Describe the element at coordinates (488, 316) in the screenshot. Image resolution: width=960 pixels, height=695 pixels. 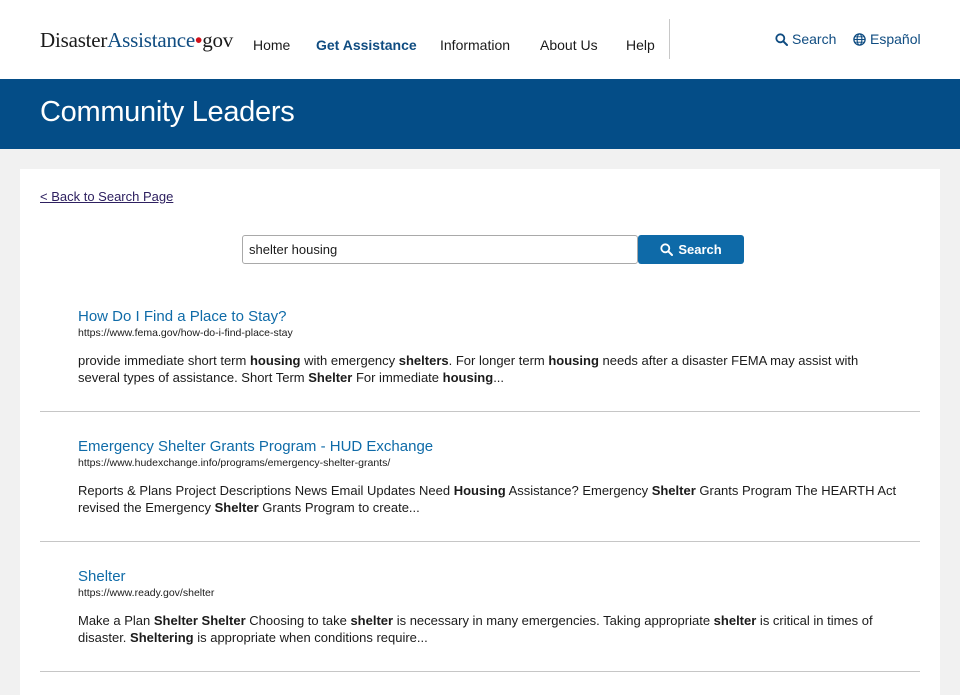
I see `result-title-link: How Do I Find a Place to Stay?` at that location.